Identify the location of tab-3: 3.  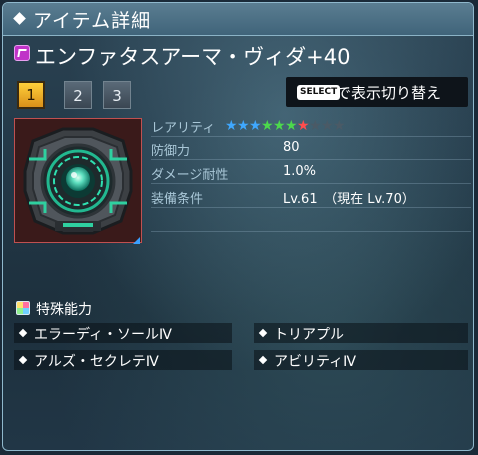
(117, 95).